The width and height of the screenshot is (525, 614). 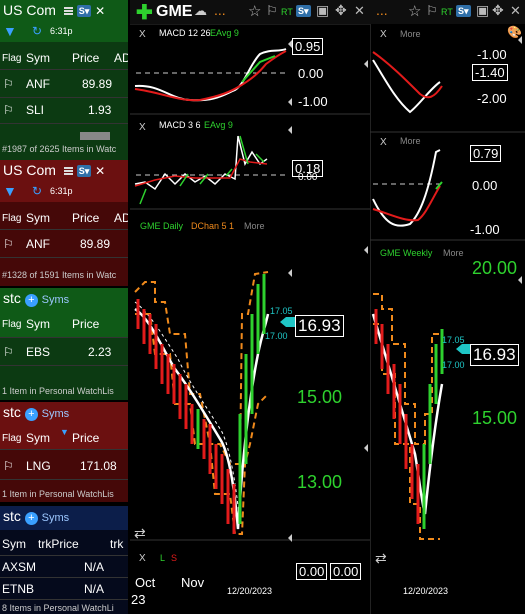 What do you see at coordinates (64, 567) in the screenshot?
I see `table-row: AXSM N/A` at bounding box center [64, 567].